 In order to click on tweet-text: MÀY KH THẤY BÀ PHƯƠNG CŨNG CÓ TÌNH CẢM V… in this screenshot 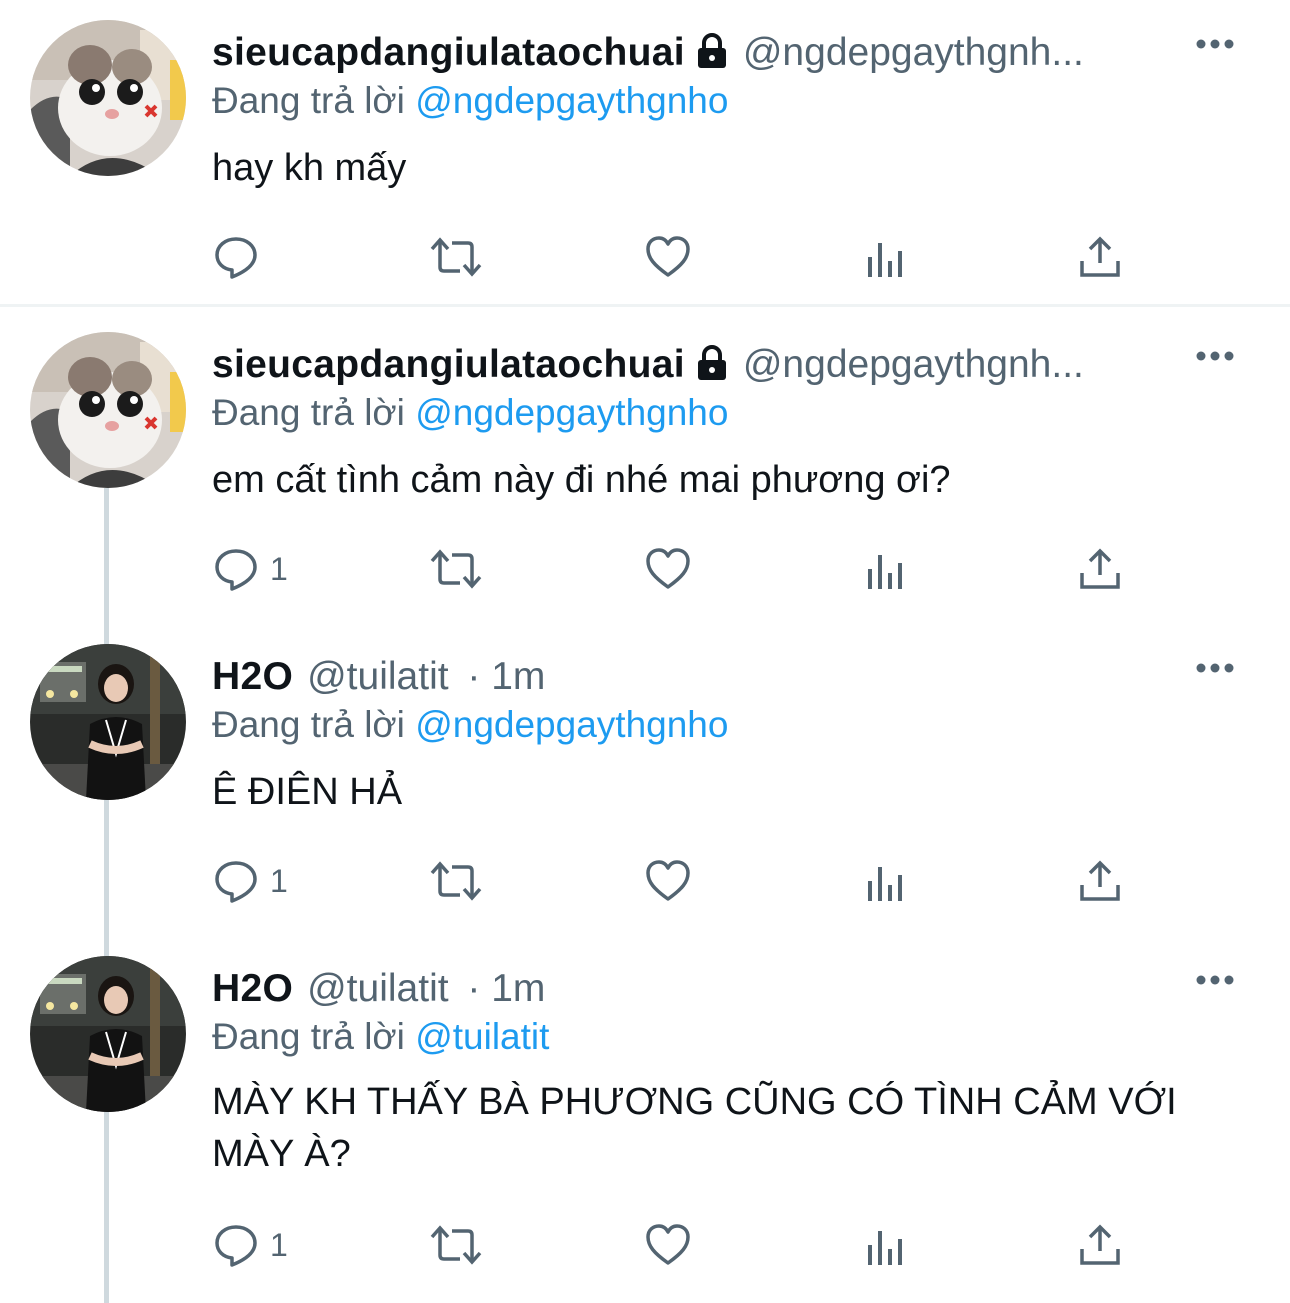, I will do `click(694, 1128)`.